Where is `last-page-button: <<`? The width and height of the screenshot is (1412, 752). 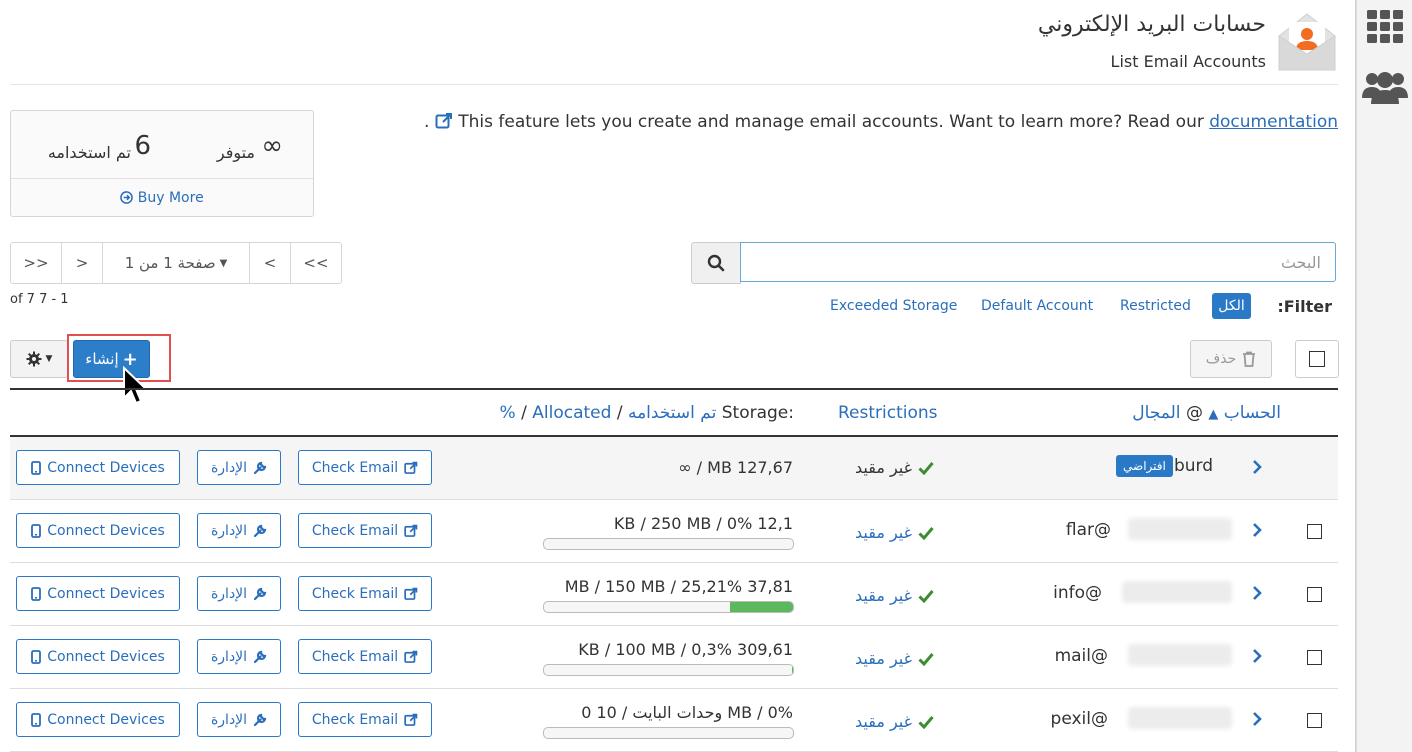
last-page-button: << is located at coordinates (316, 263).